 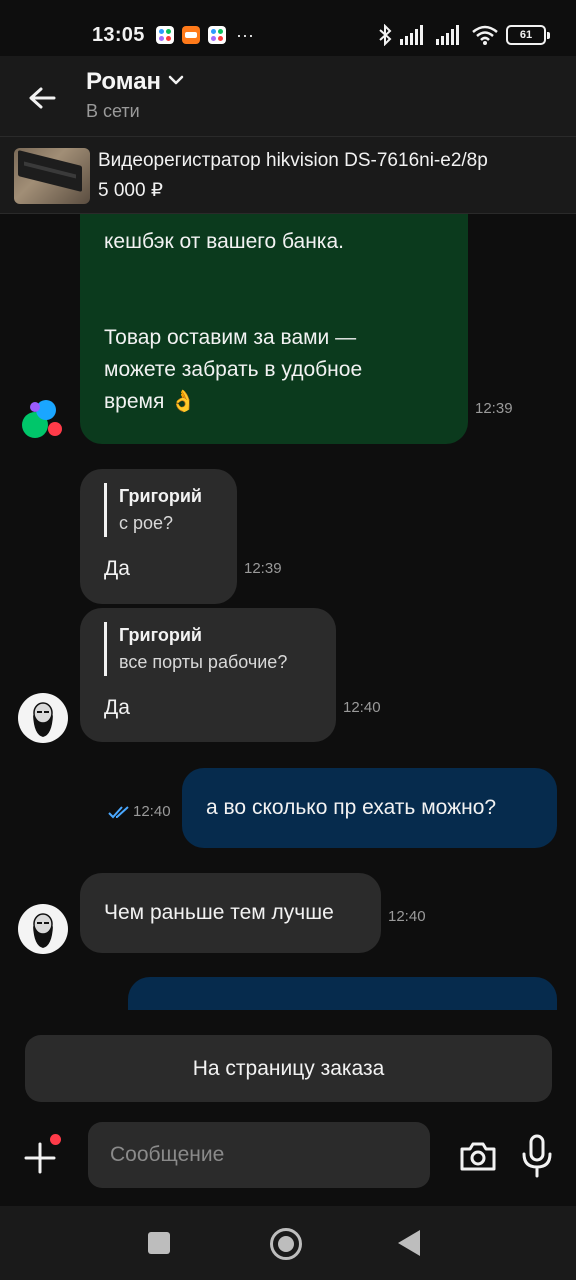 I want to click on battery-icon: 61, so click(x=528, y=35).